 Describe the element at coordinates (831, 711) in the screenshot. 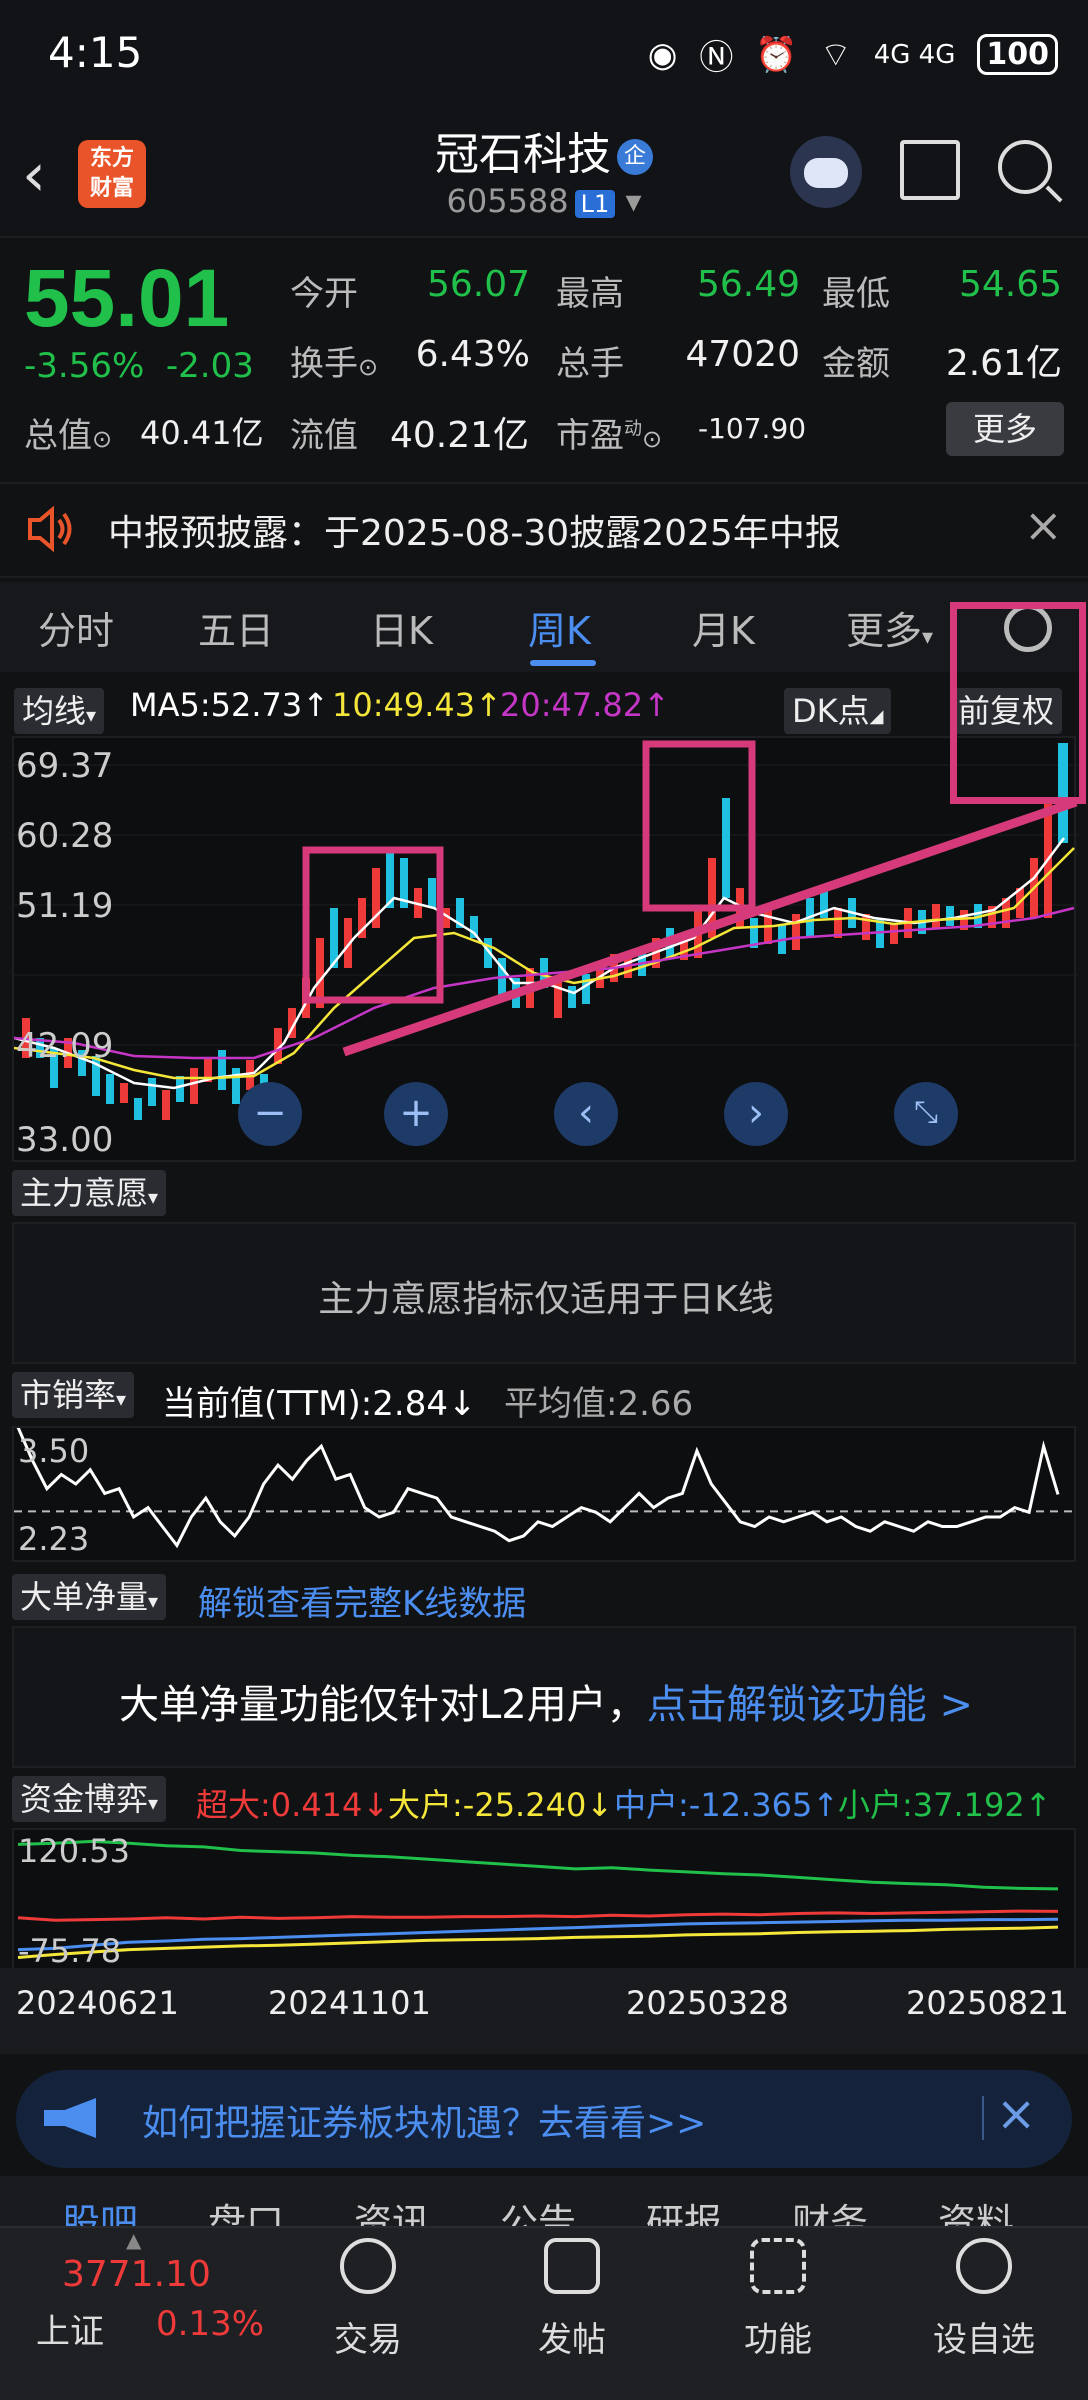

I see `dk-label: DK点` at that location.